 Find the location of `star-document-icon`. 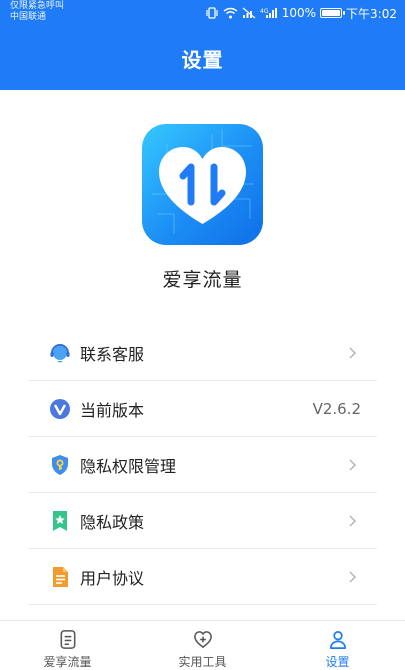

star-document-icon is located at coordinates (60, 521).